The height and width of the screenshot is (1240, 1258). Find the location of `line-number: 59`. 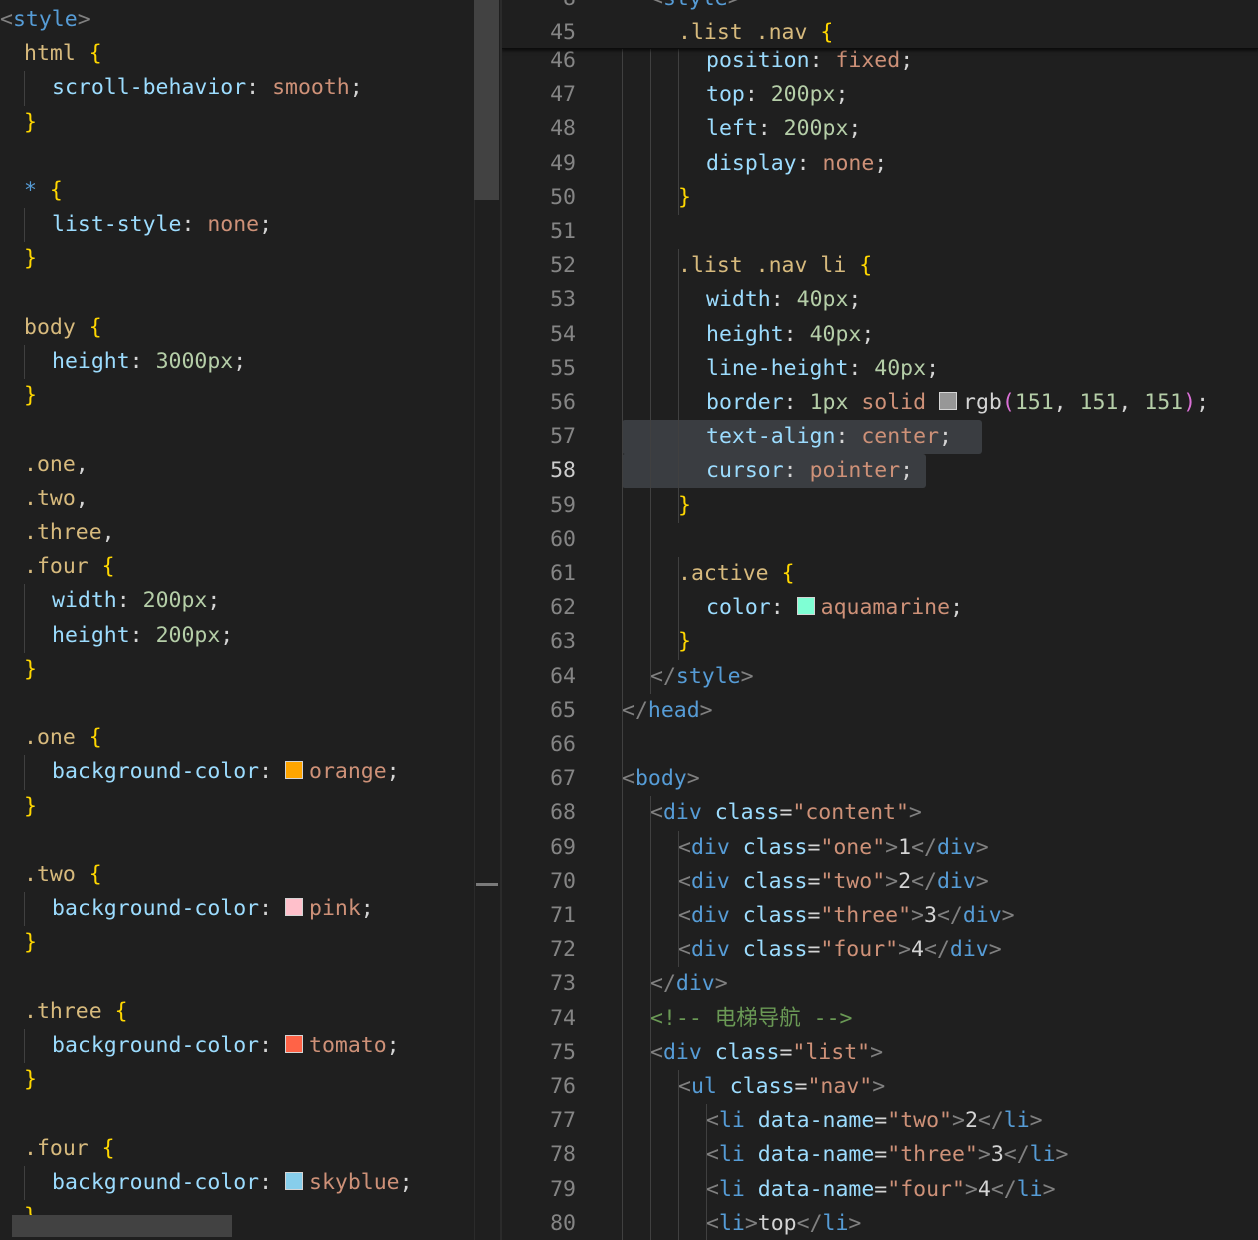

line-number: 59 is located at coordinates (539, 506).